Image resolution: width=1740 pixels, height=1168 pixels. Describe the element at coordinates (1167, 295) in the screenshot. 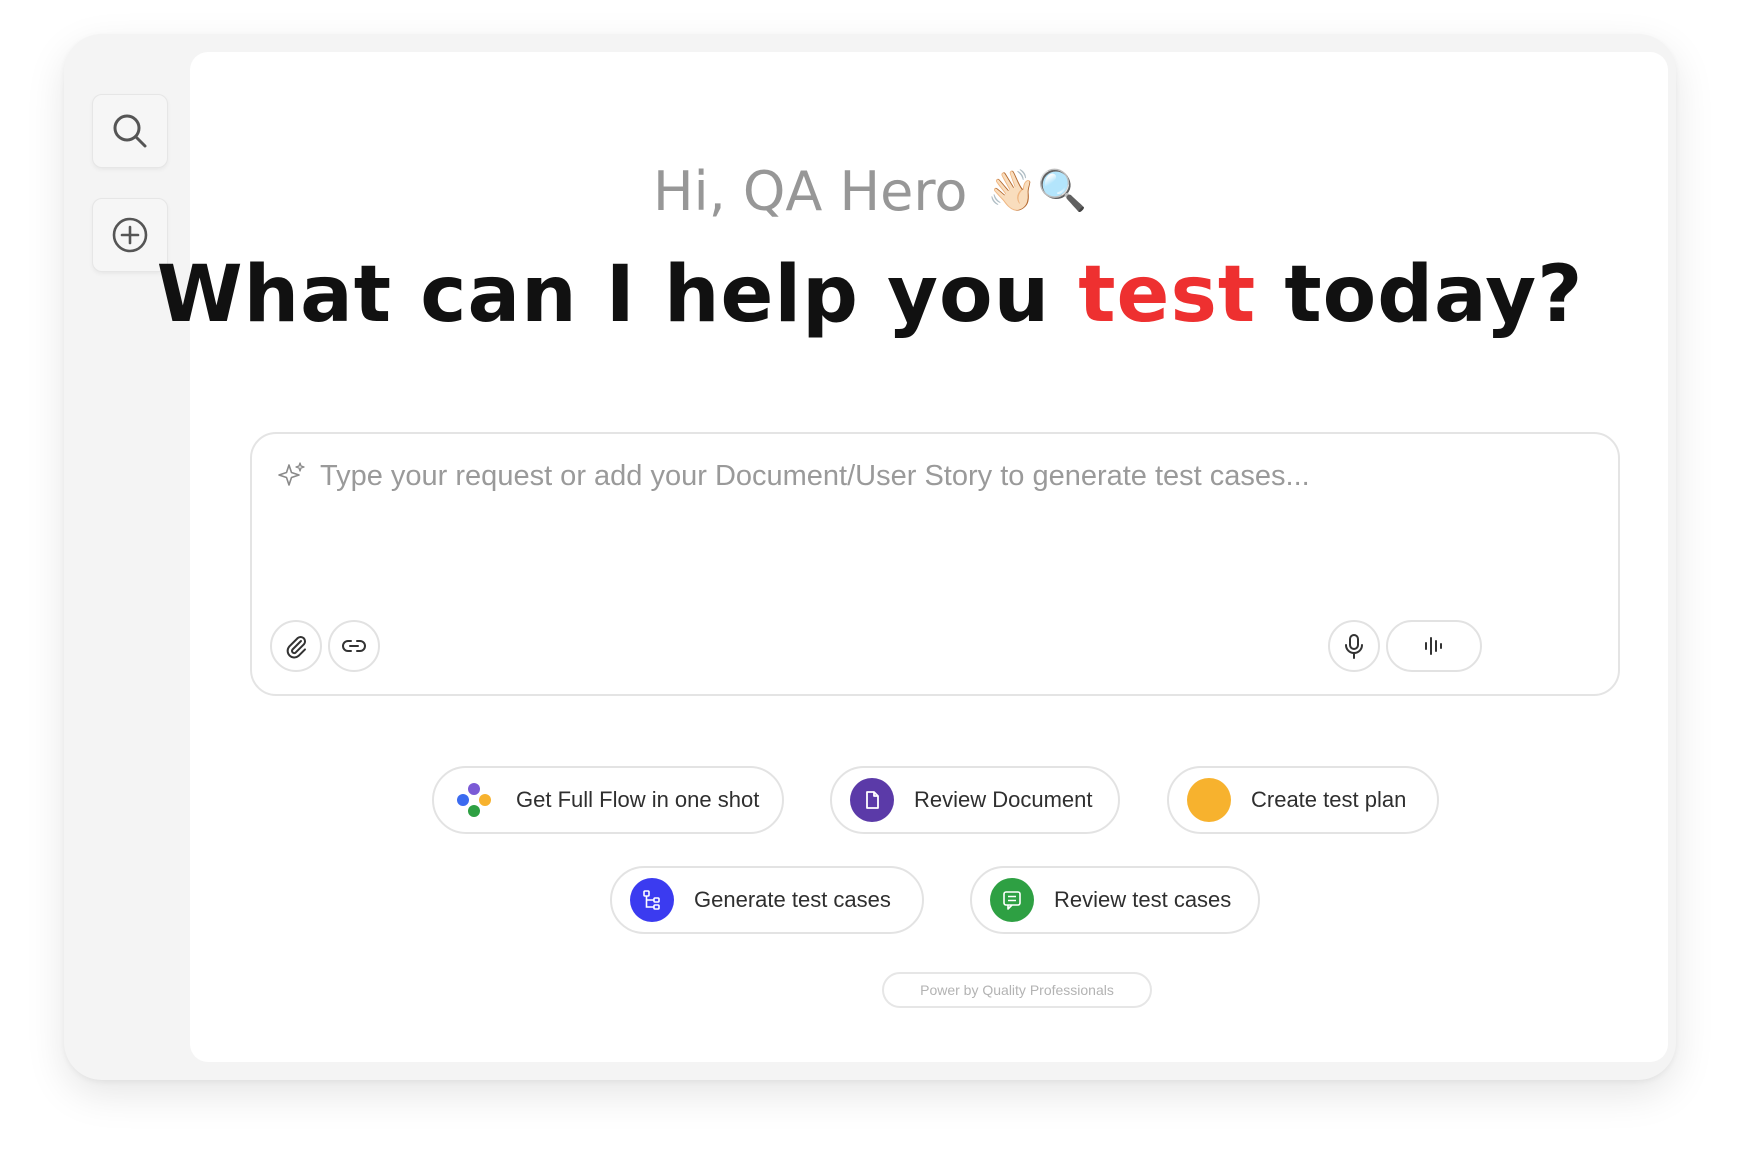

I see `headline-accent: test` at that location.